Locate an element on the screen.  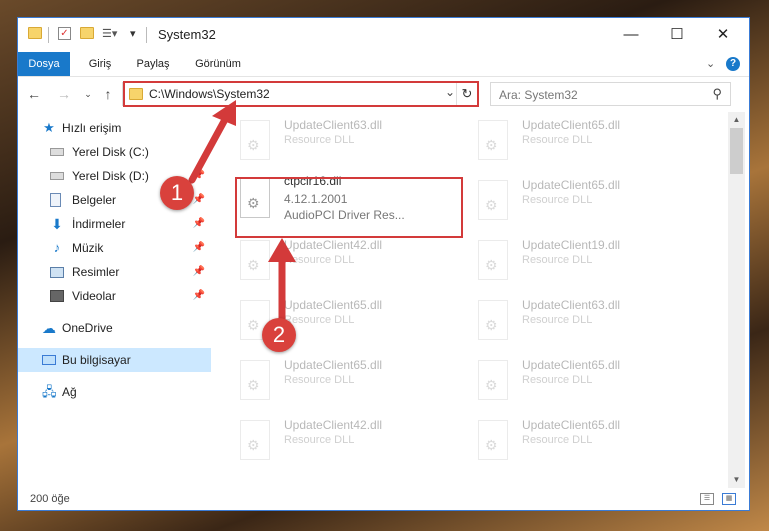
videos-icon is located at coordinates (57, 296).